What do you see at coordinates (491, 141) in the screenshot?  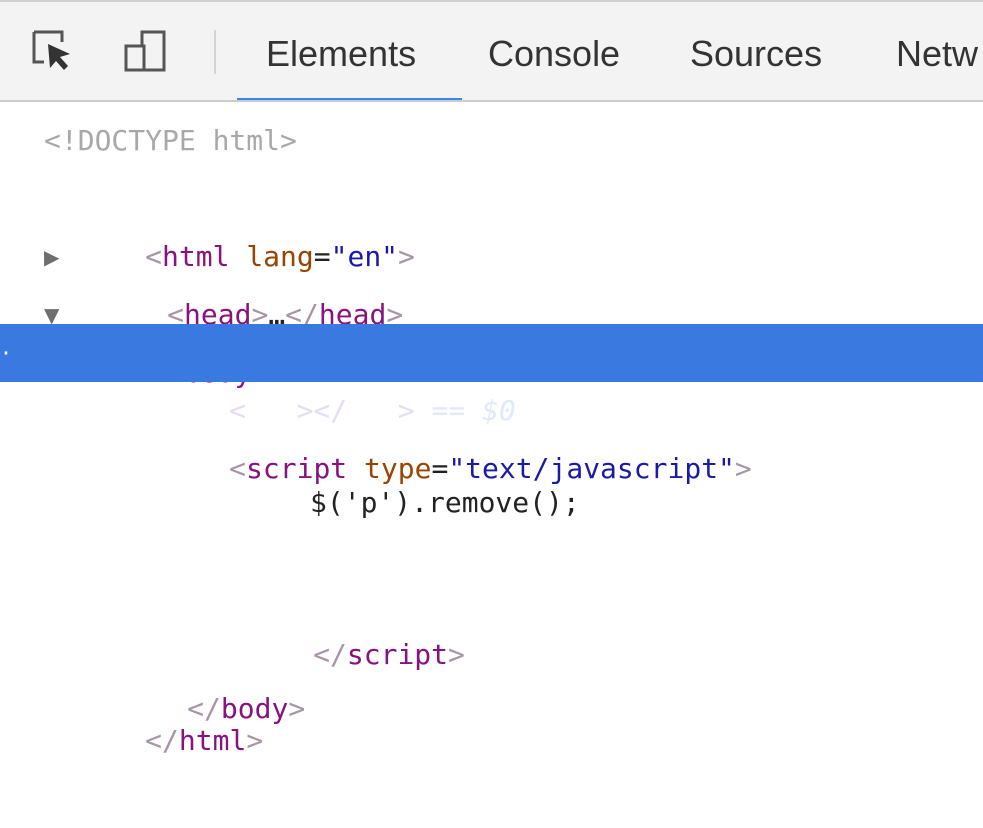 I see `tree-node-doctype: <!DOCTYPE html>` at bounding box center [491, 141].